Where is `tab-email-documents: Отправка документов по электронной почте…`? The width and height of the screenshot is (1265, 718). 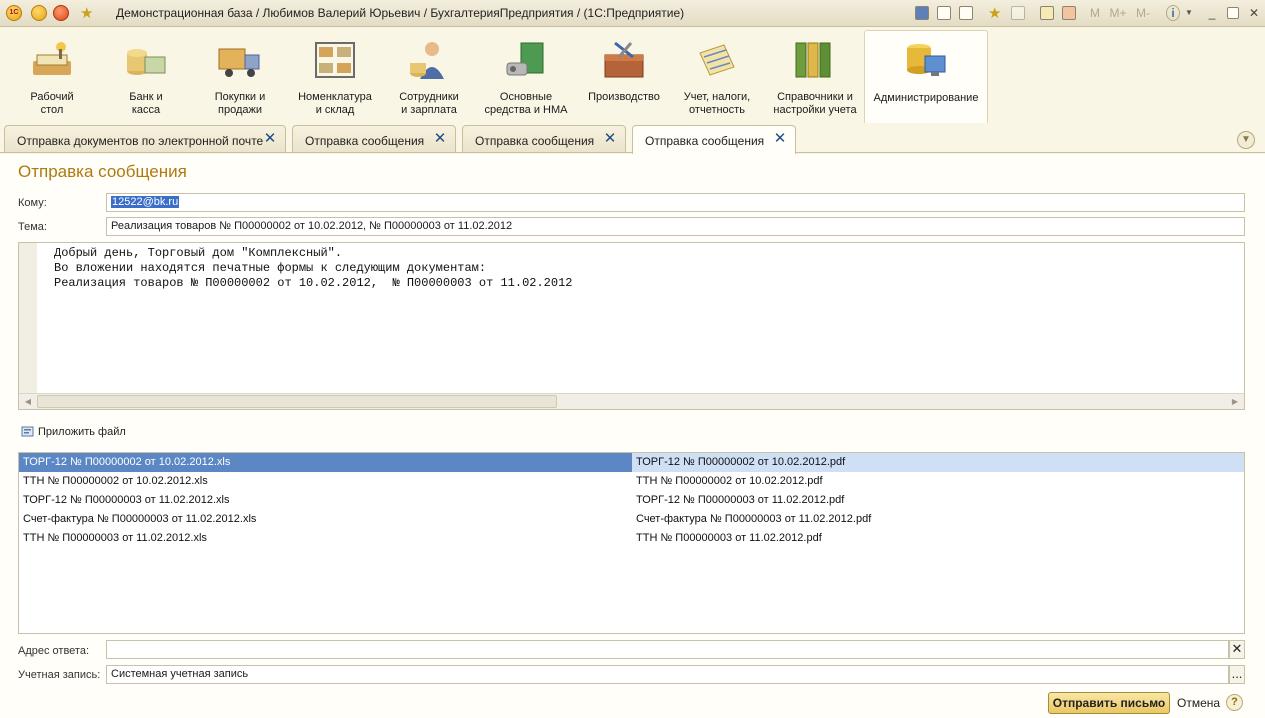 tab-email-documents: Отправка документов по электронной почте… is located at coordinates (145, 139).